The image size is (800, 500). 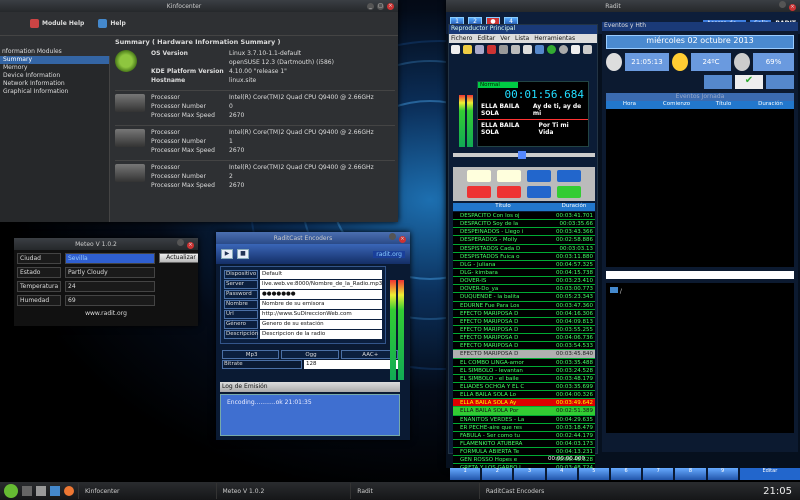 What do you see at coordinates (524, 363) in the screenshot?
I see `playlist-row: EL COMBO LINGA-amor 00:03:35.488` at bounding box center [524, 363].